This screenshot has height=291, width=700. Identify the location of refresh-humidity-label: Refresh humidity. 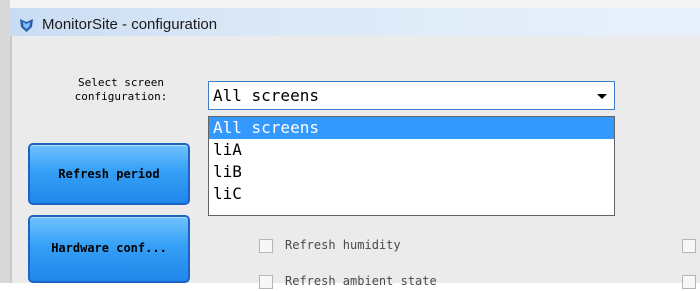
(343, 245).